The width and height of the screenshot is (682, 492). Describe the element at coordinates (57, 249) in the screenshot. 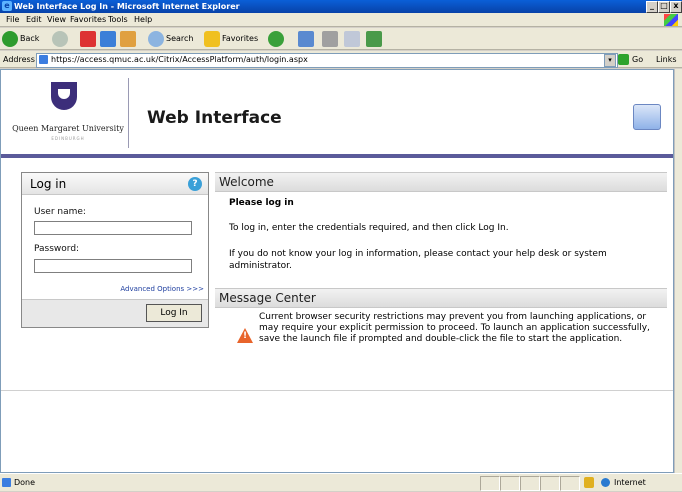

I see `password-label: Password:` at that location.